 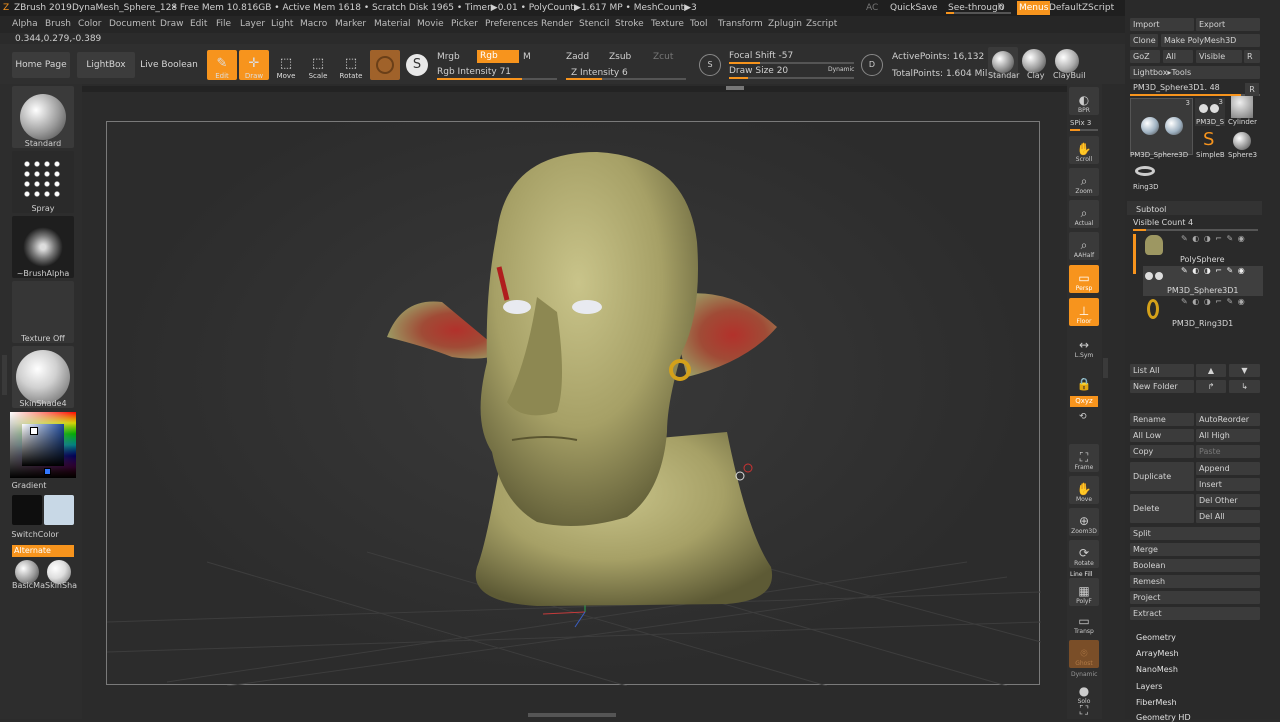 What do you see at coordinates (318, 65) in the screenshot?
I see `scale-button: ⬚ Scale` at bounding box center [318, 65].